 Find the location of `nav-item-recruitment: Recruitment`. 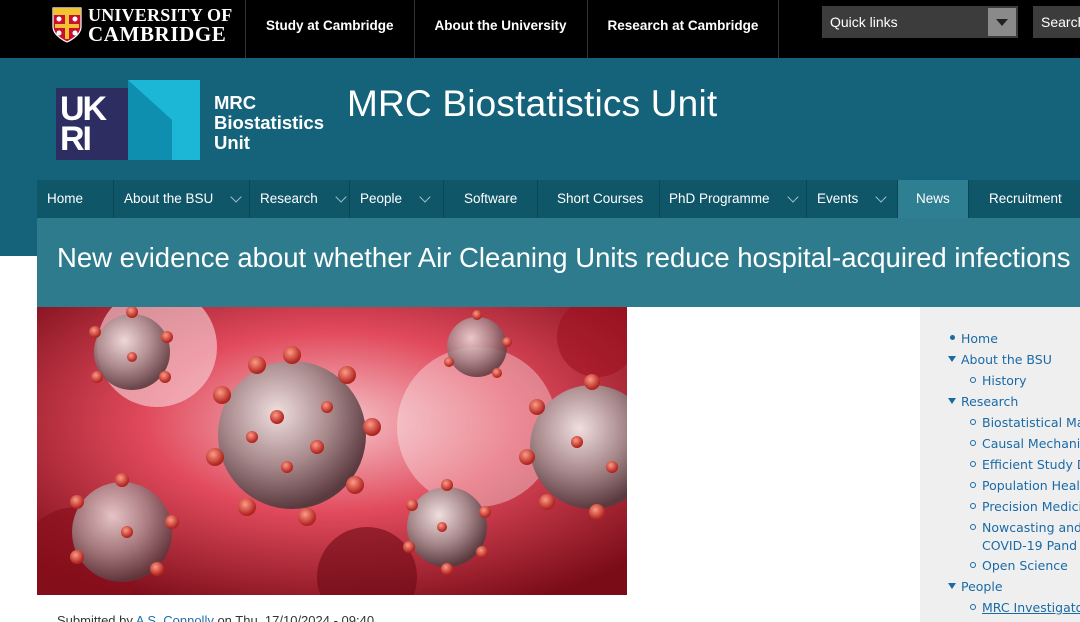

nav-item-recruitment: Recruitment is located at coordinates (1024, 199).